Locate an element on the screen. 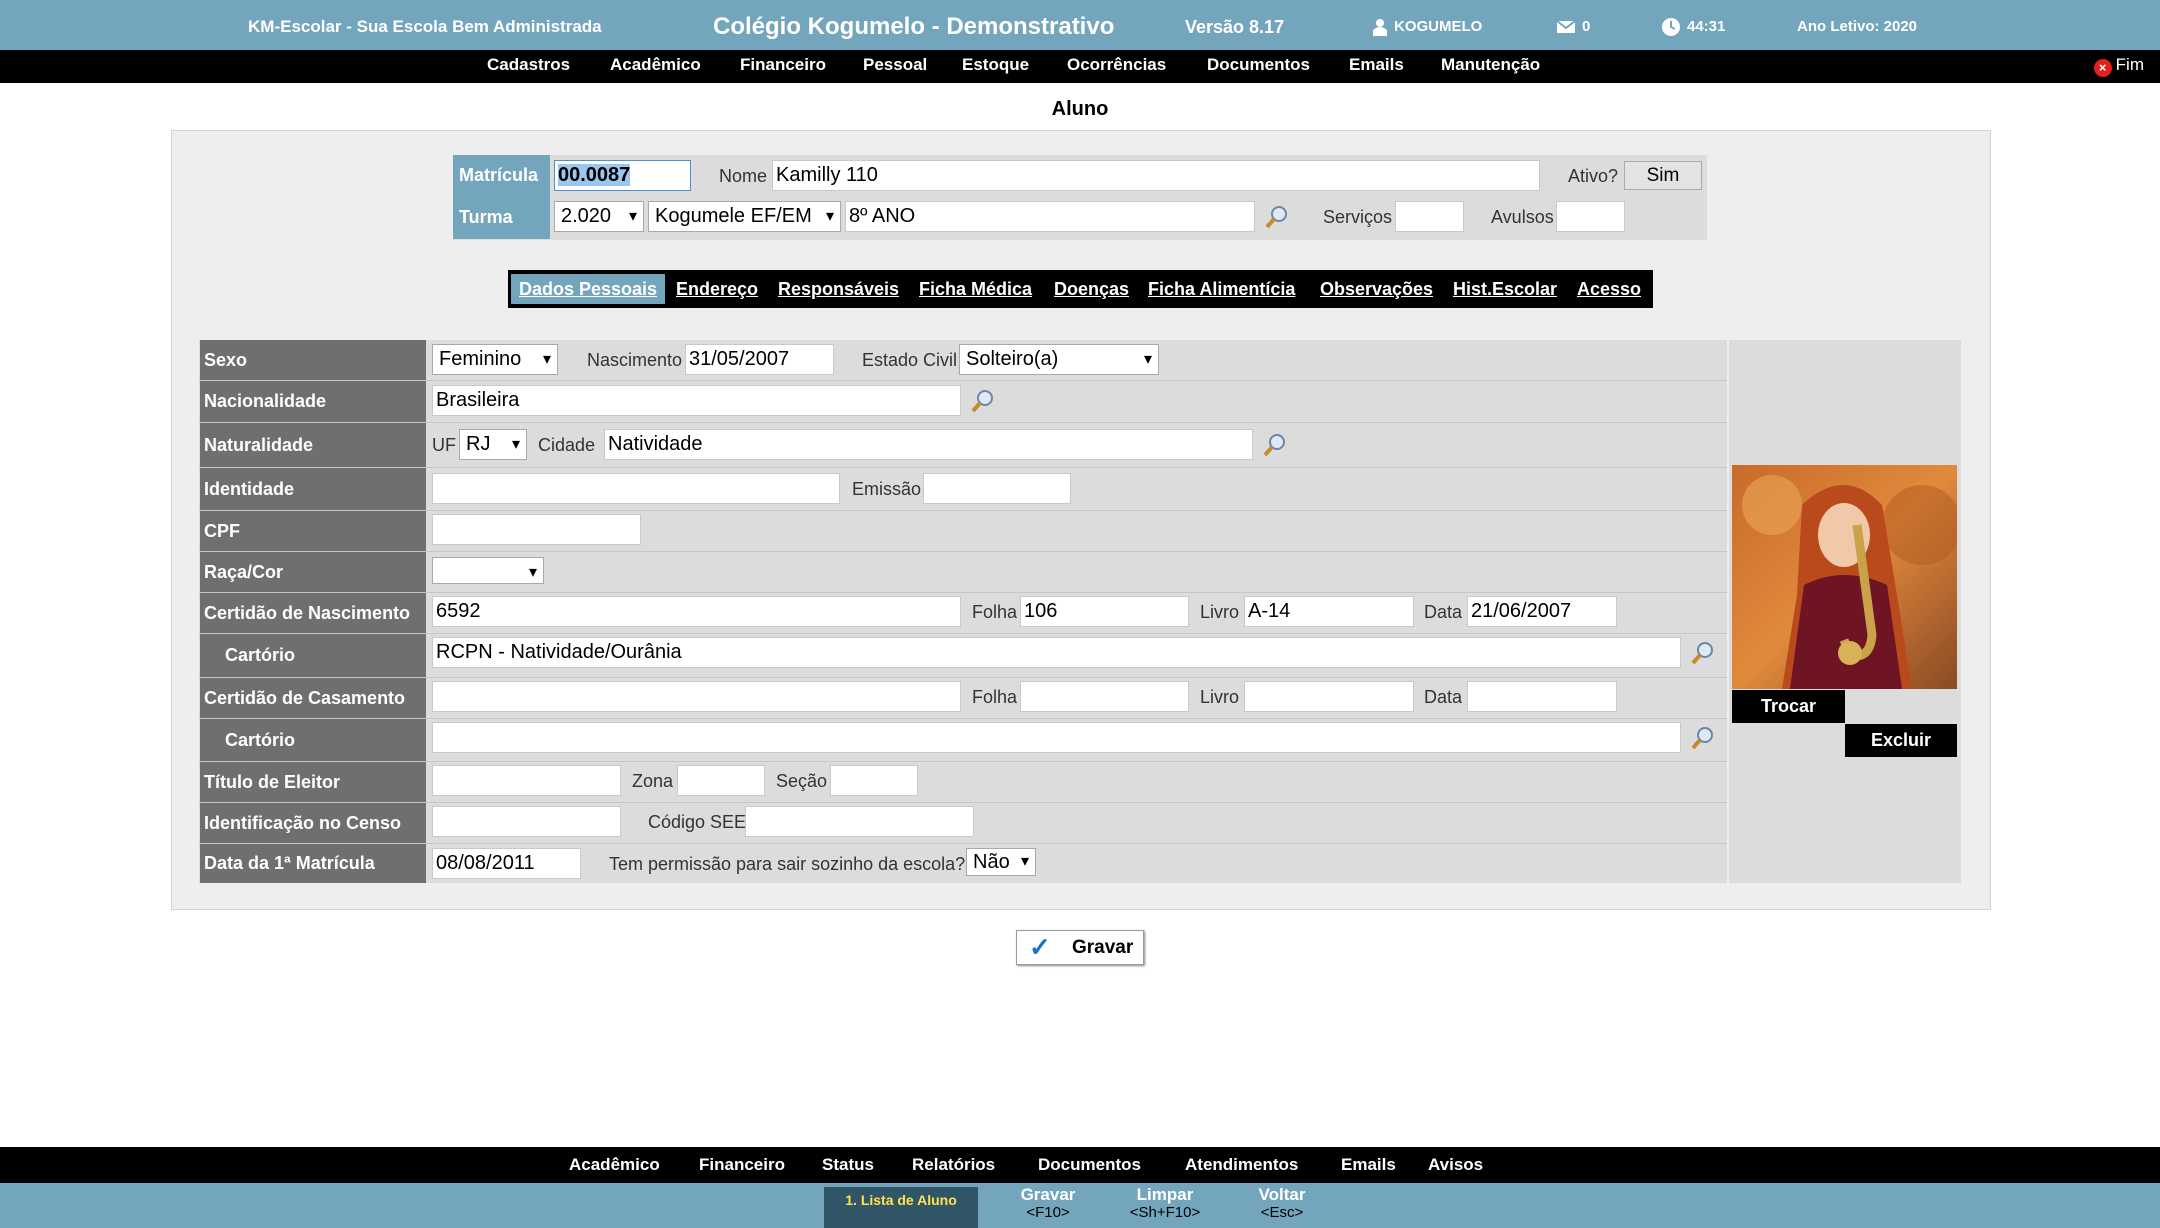 This screenshot has height=1228, width=2160. tab-dados-pessoais: Dados Pessoais is located at coordinates (588, 289).